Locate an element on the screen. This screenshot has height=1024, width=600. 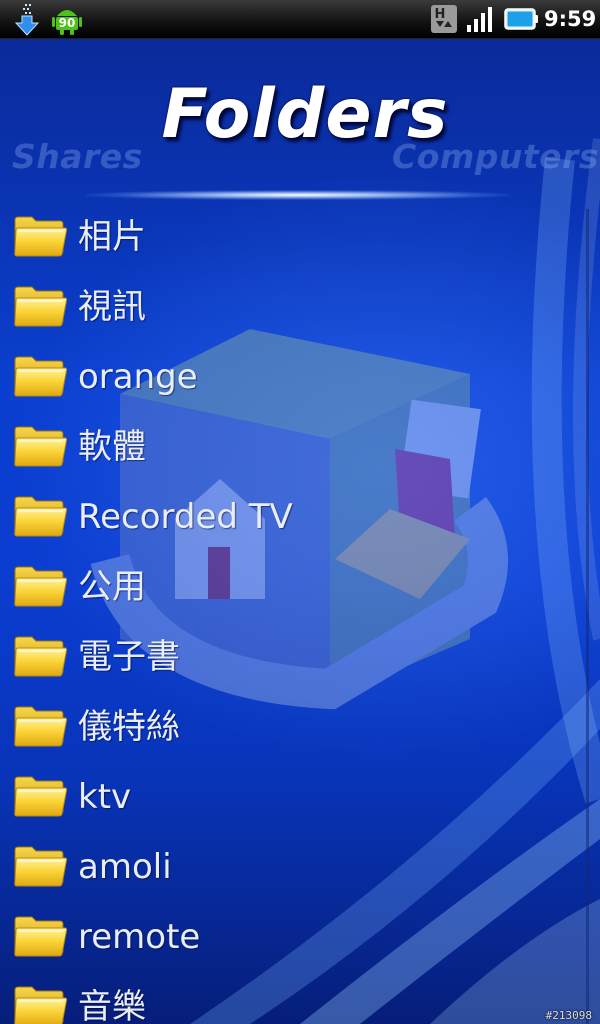
folder-item: 音樂 is located at coordinates (293, 999).